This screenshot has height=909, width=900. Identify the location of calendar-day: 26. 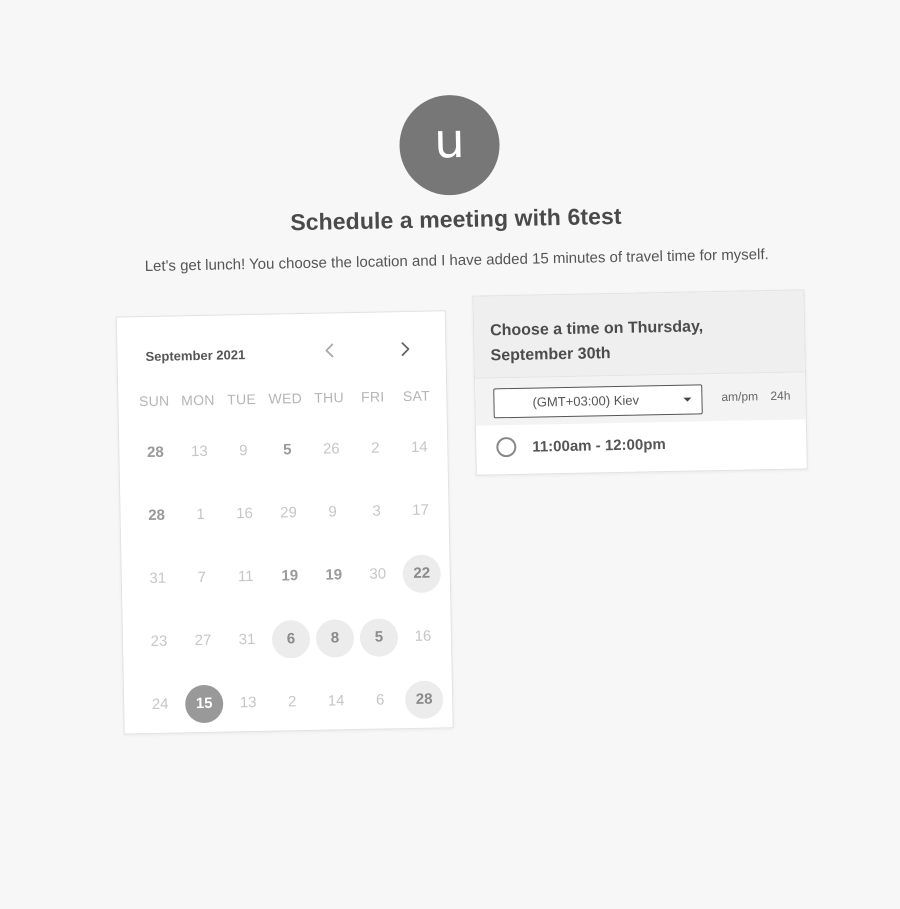
(331, 449).